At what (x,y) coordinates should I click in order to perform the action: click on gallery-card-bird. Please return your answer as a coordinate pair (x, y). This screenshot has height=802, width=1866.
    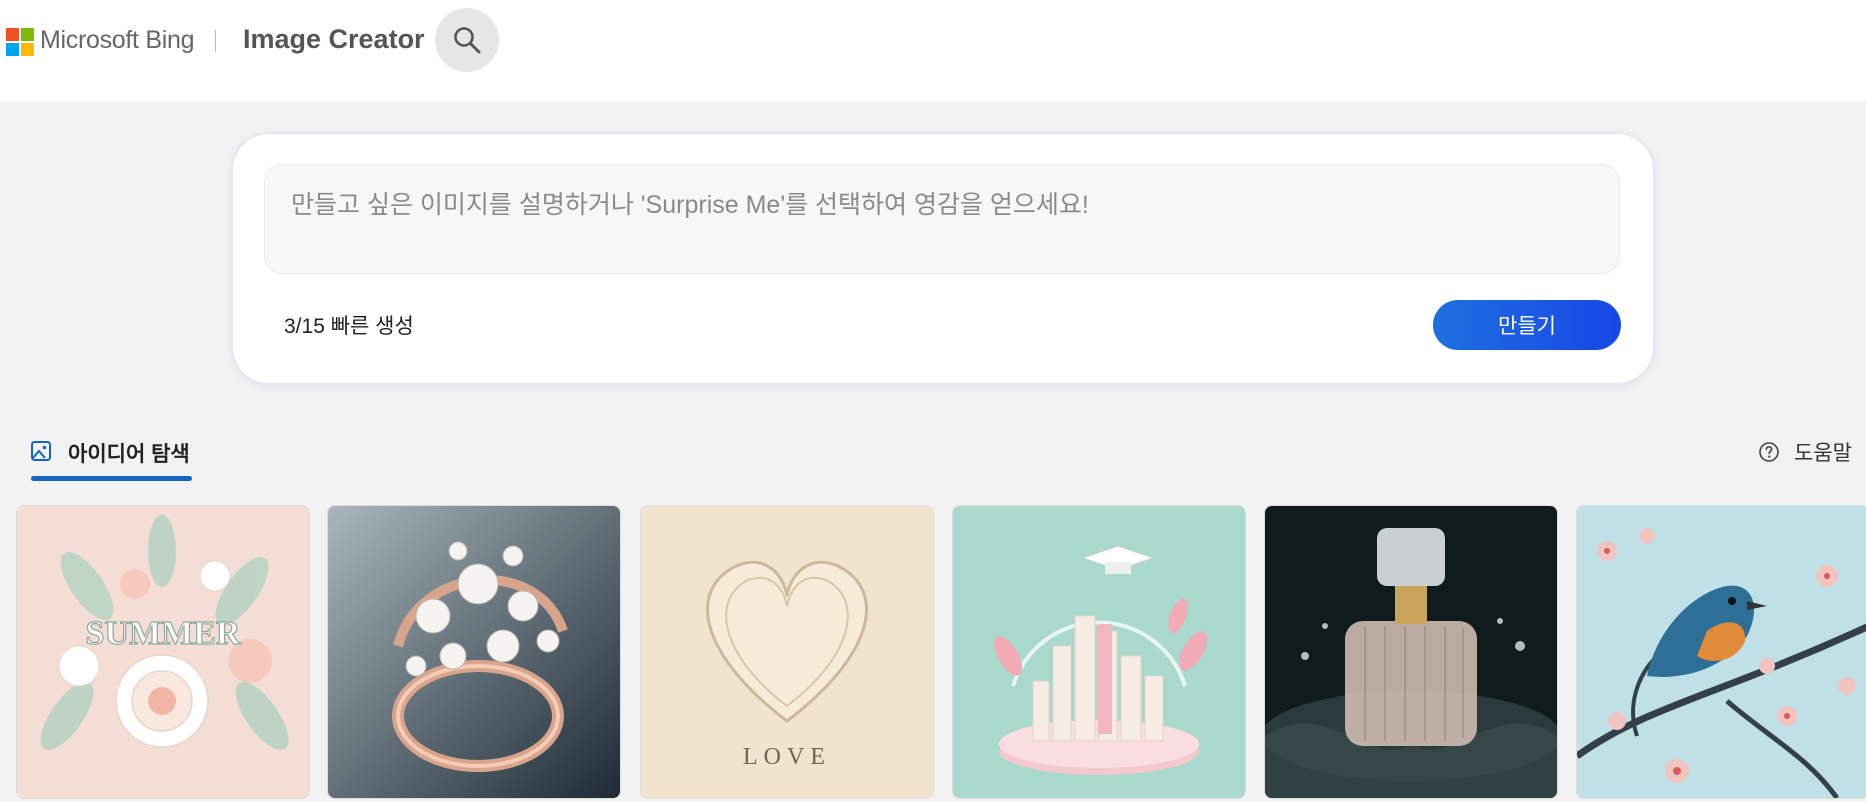
    Looking at the image, I should click on (1721, 652).